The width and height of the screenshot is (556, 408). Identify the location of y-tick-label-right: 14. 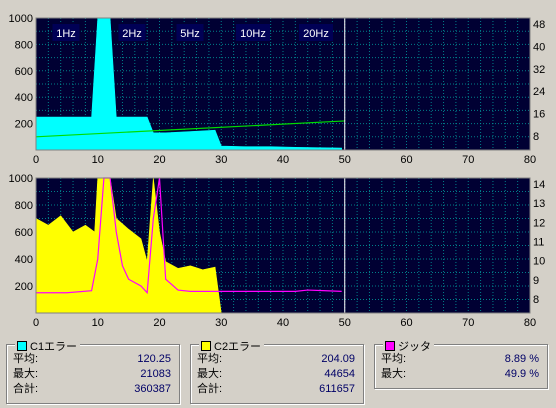
(539, 185).